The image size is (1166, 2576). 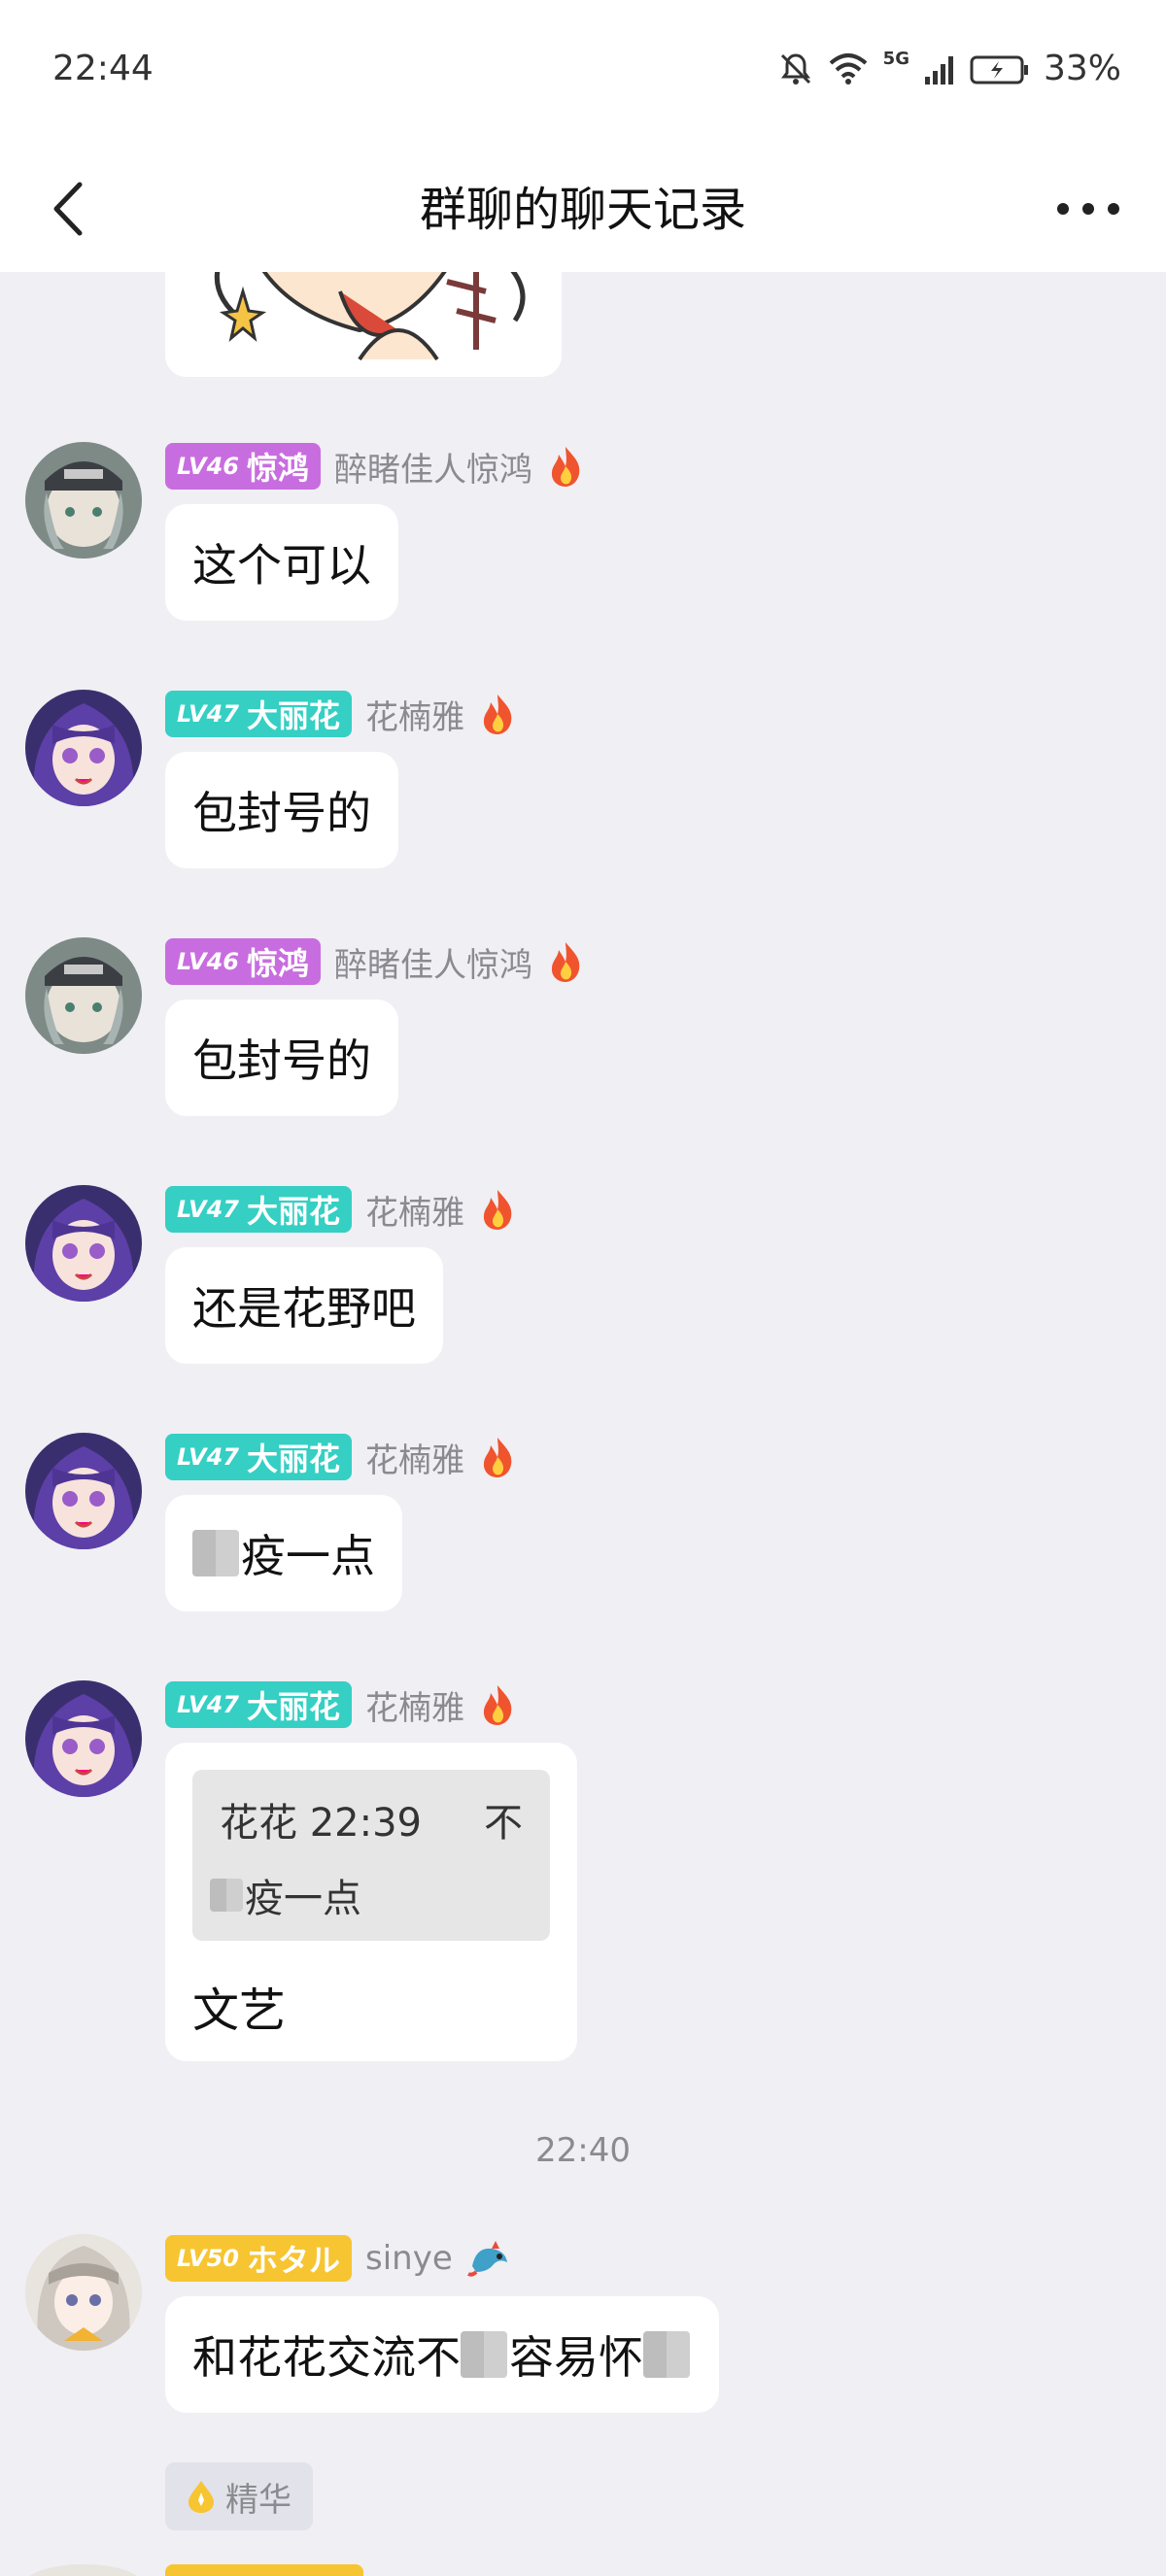 I want to click on essence-label: 精华, so click(x=258, y=2500).